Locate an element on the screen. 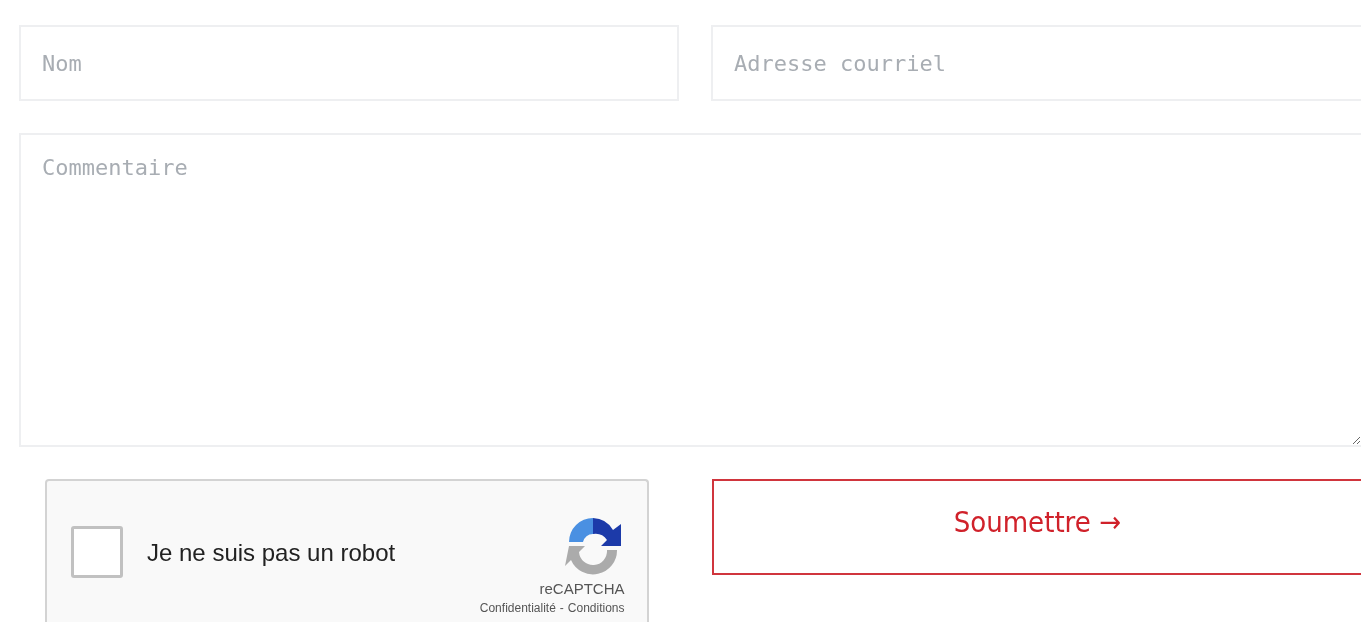  submit-button: Soumettre → is located at coordinates (1036, 527).